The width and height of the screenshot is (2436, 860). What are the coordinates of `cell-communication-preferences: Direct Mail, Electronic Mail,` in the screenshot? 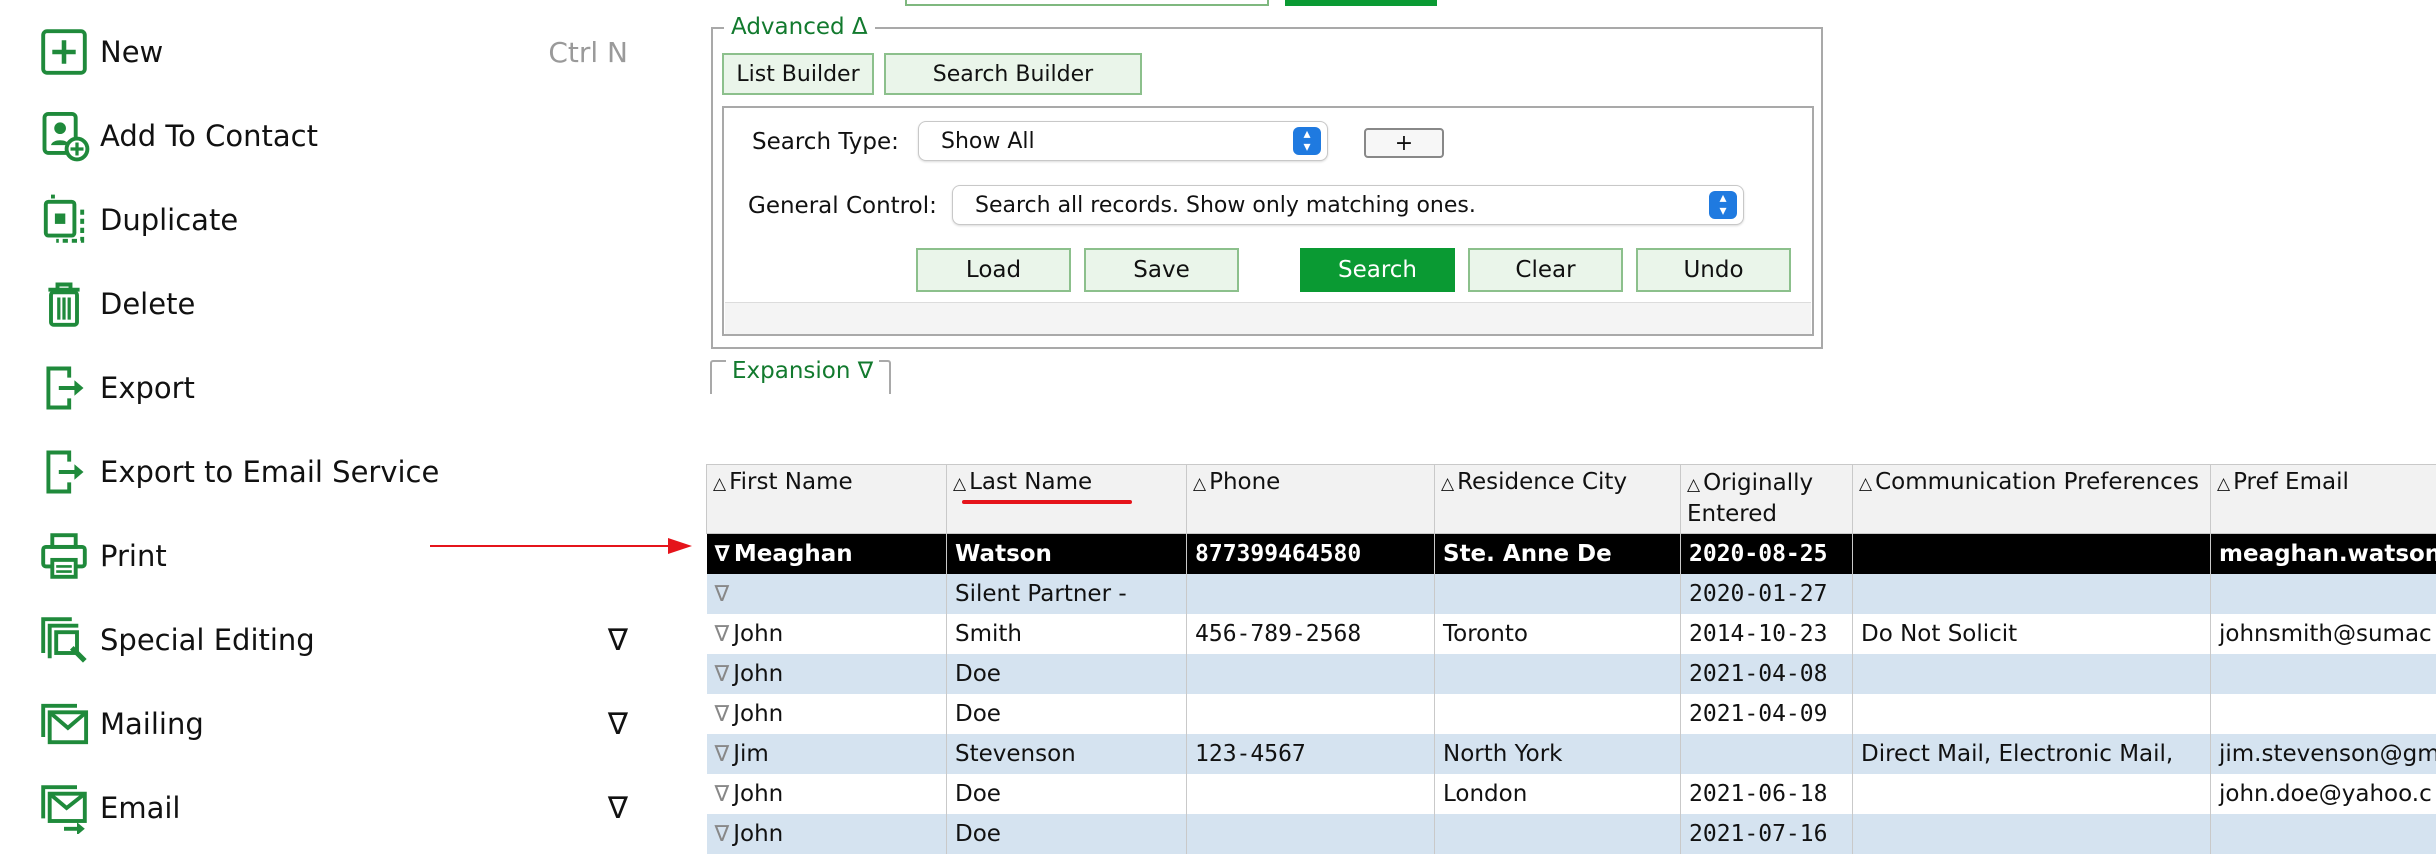 It's located at (2031, 754).